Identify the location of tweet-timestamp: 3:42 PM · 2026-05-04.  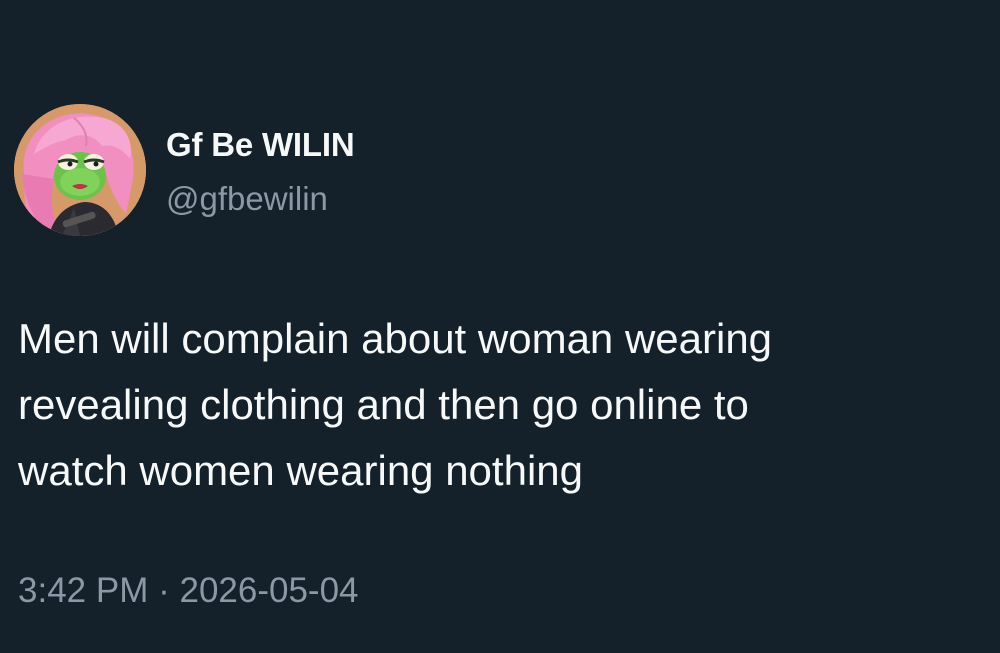
(188, 591).